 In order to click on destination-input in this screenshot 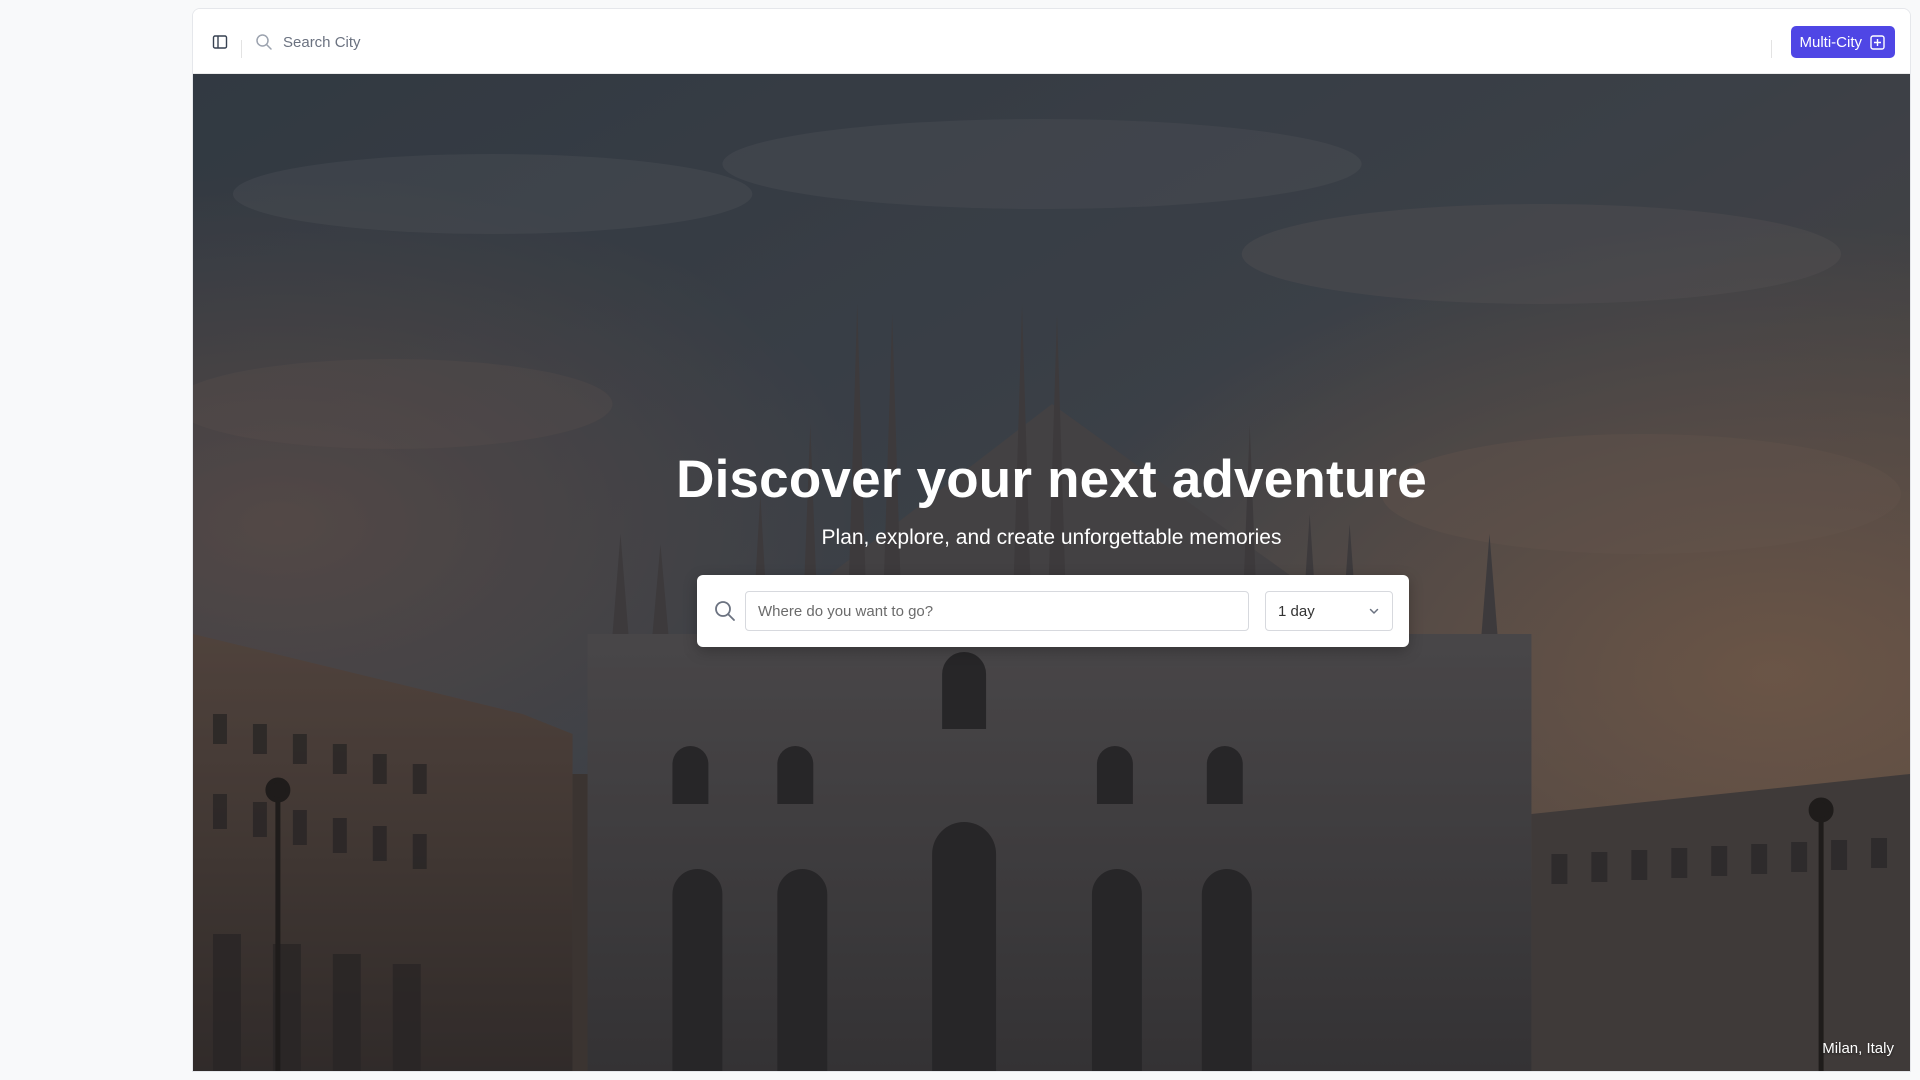, I will do `click(997, 611)`.